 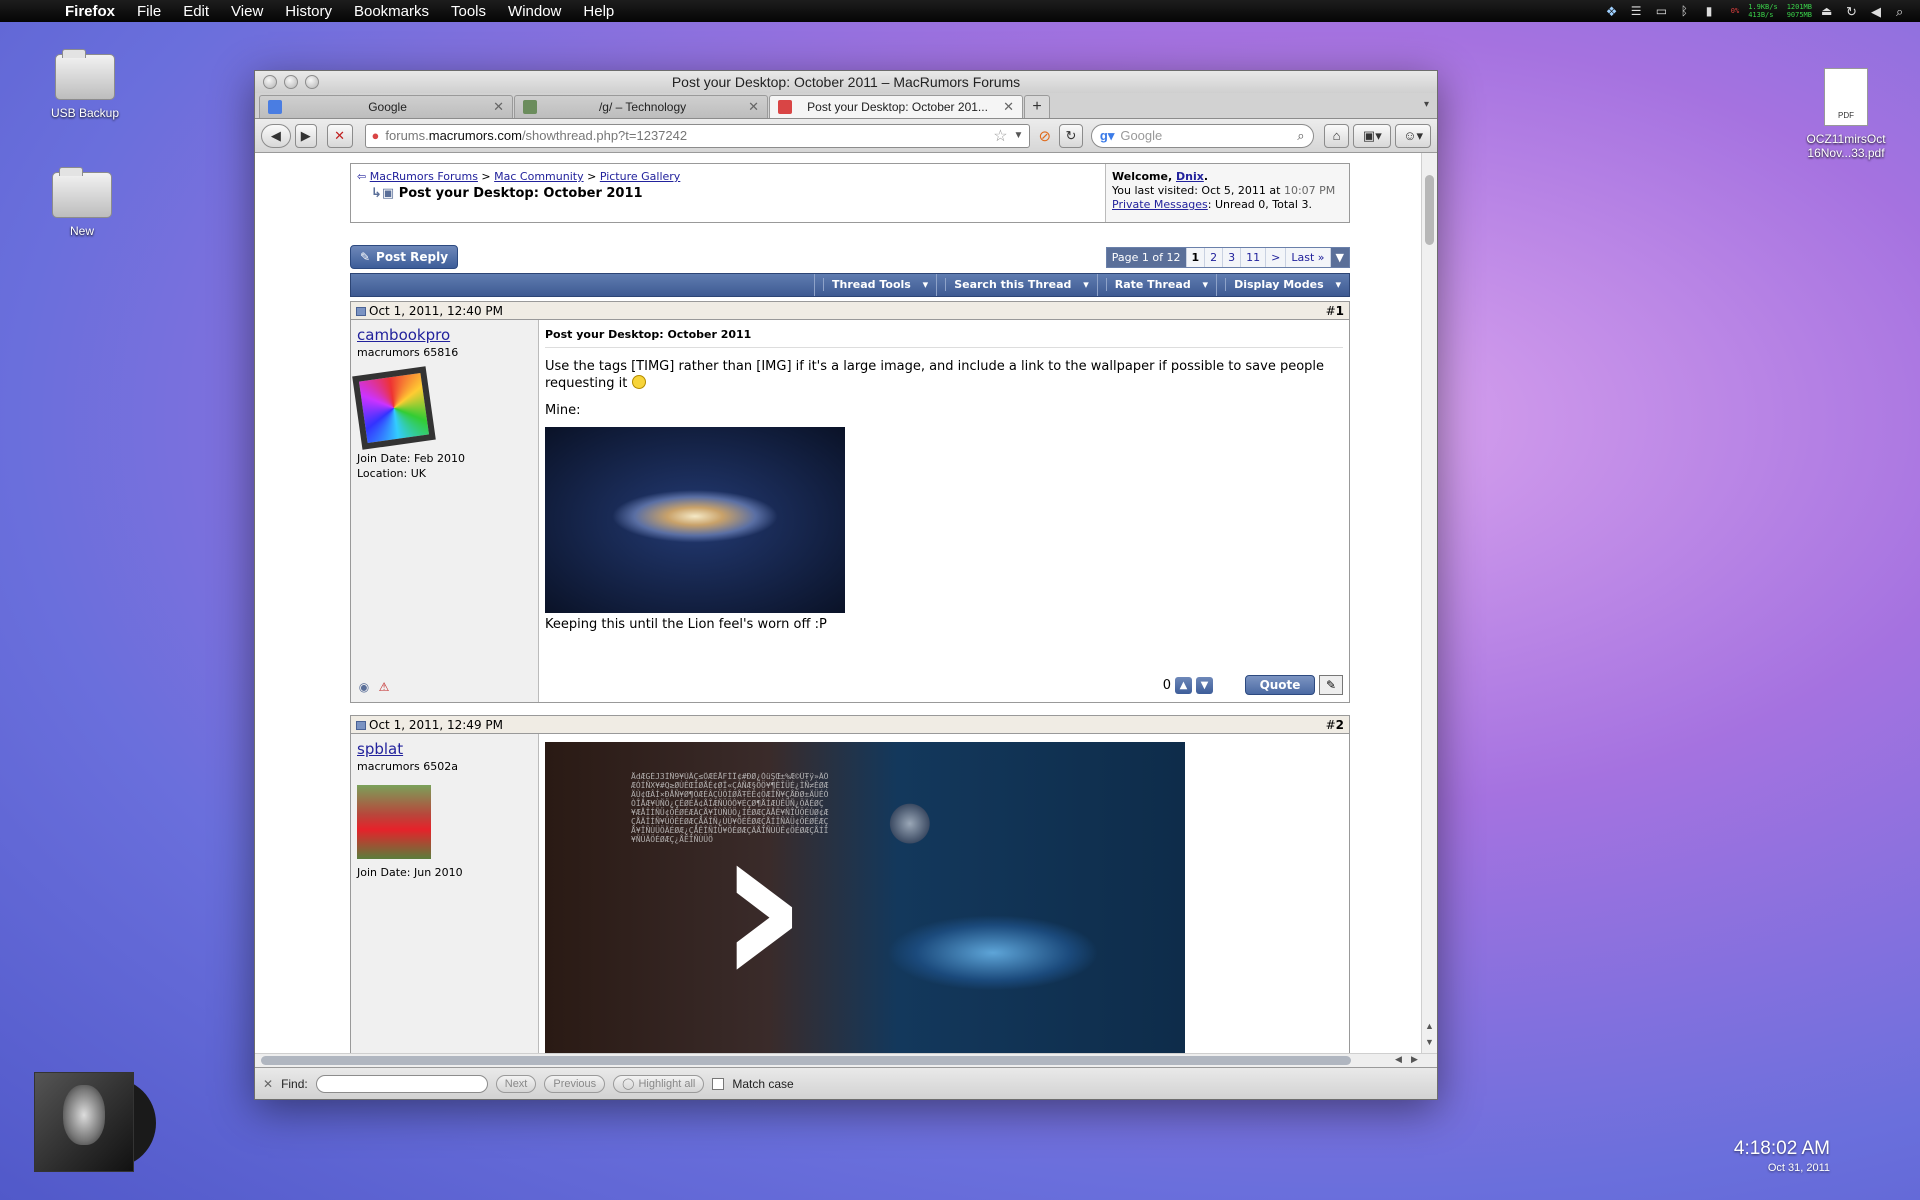 What do you see at coordinates (1308, 257) in the screenshot?
I see `page-link-last: Last »` at bounding box center [1308, 257].